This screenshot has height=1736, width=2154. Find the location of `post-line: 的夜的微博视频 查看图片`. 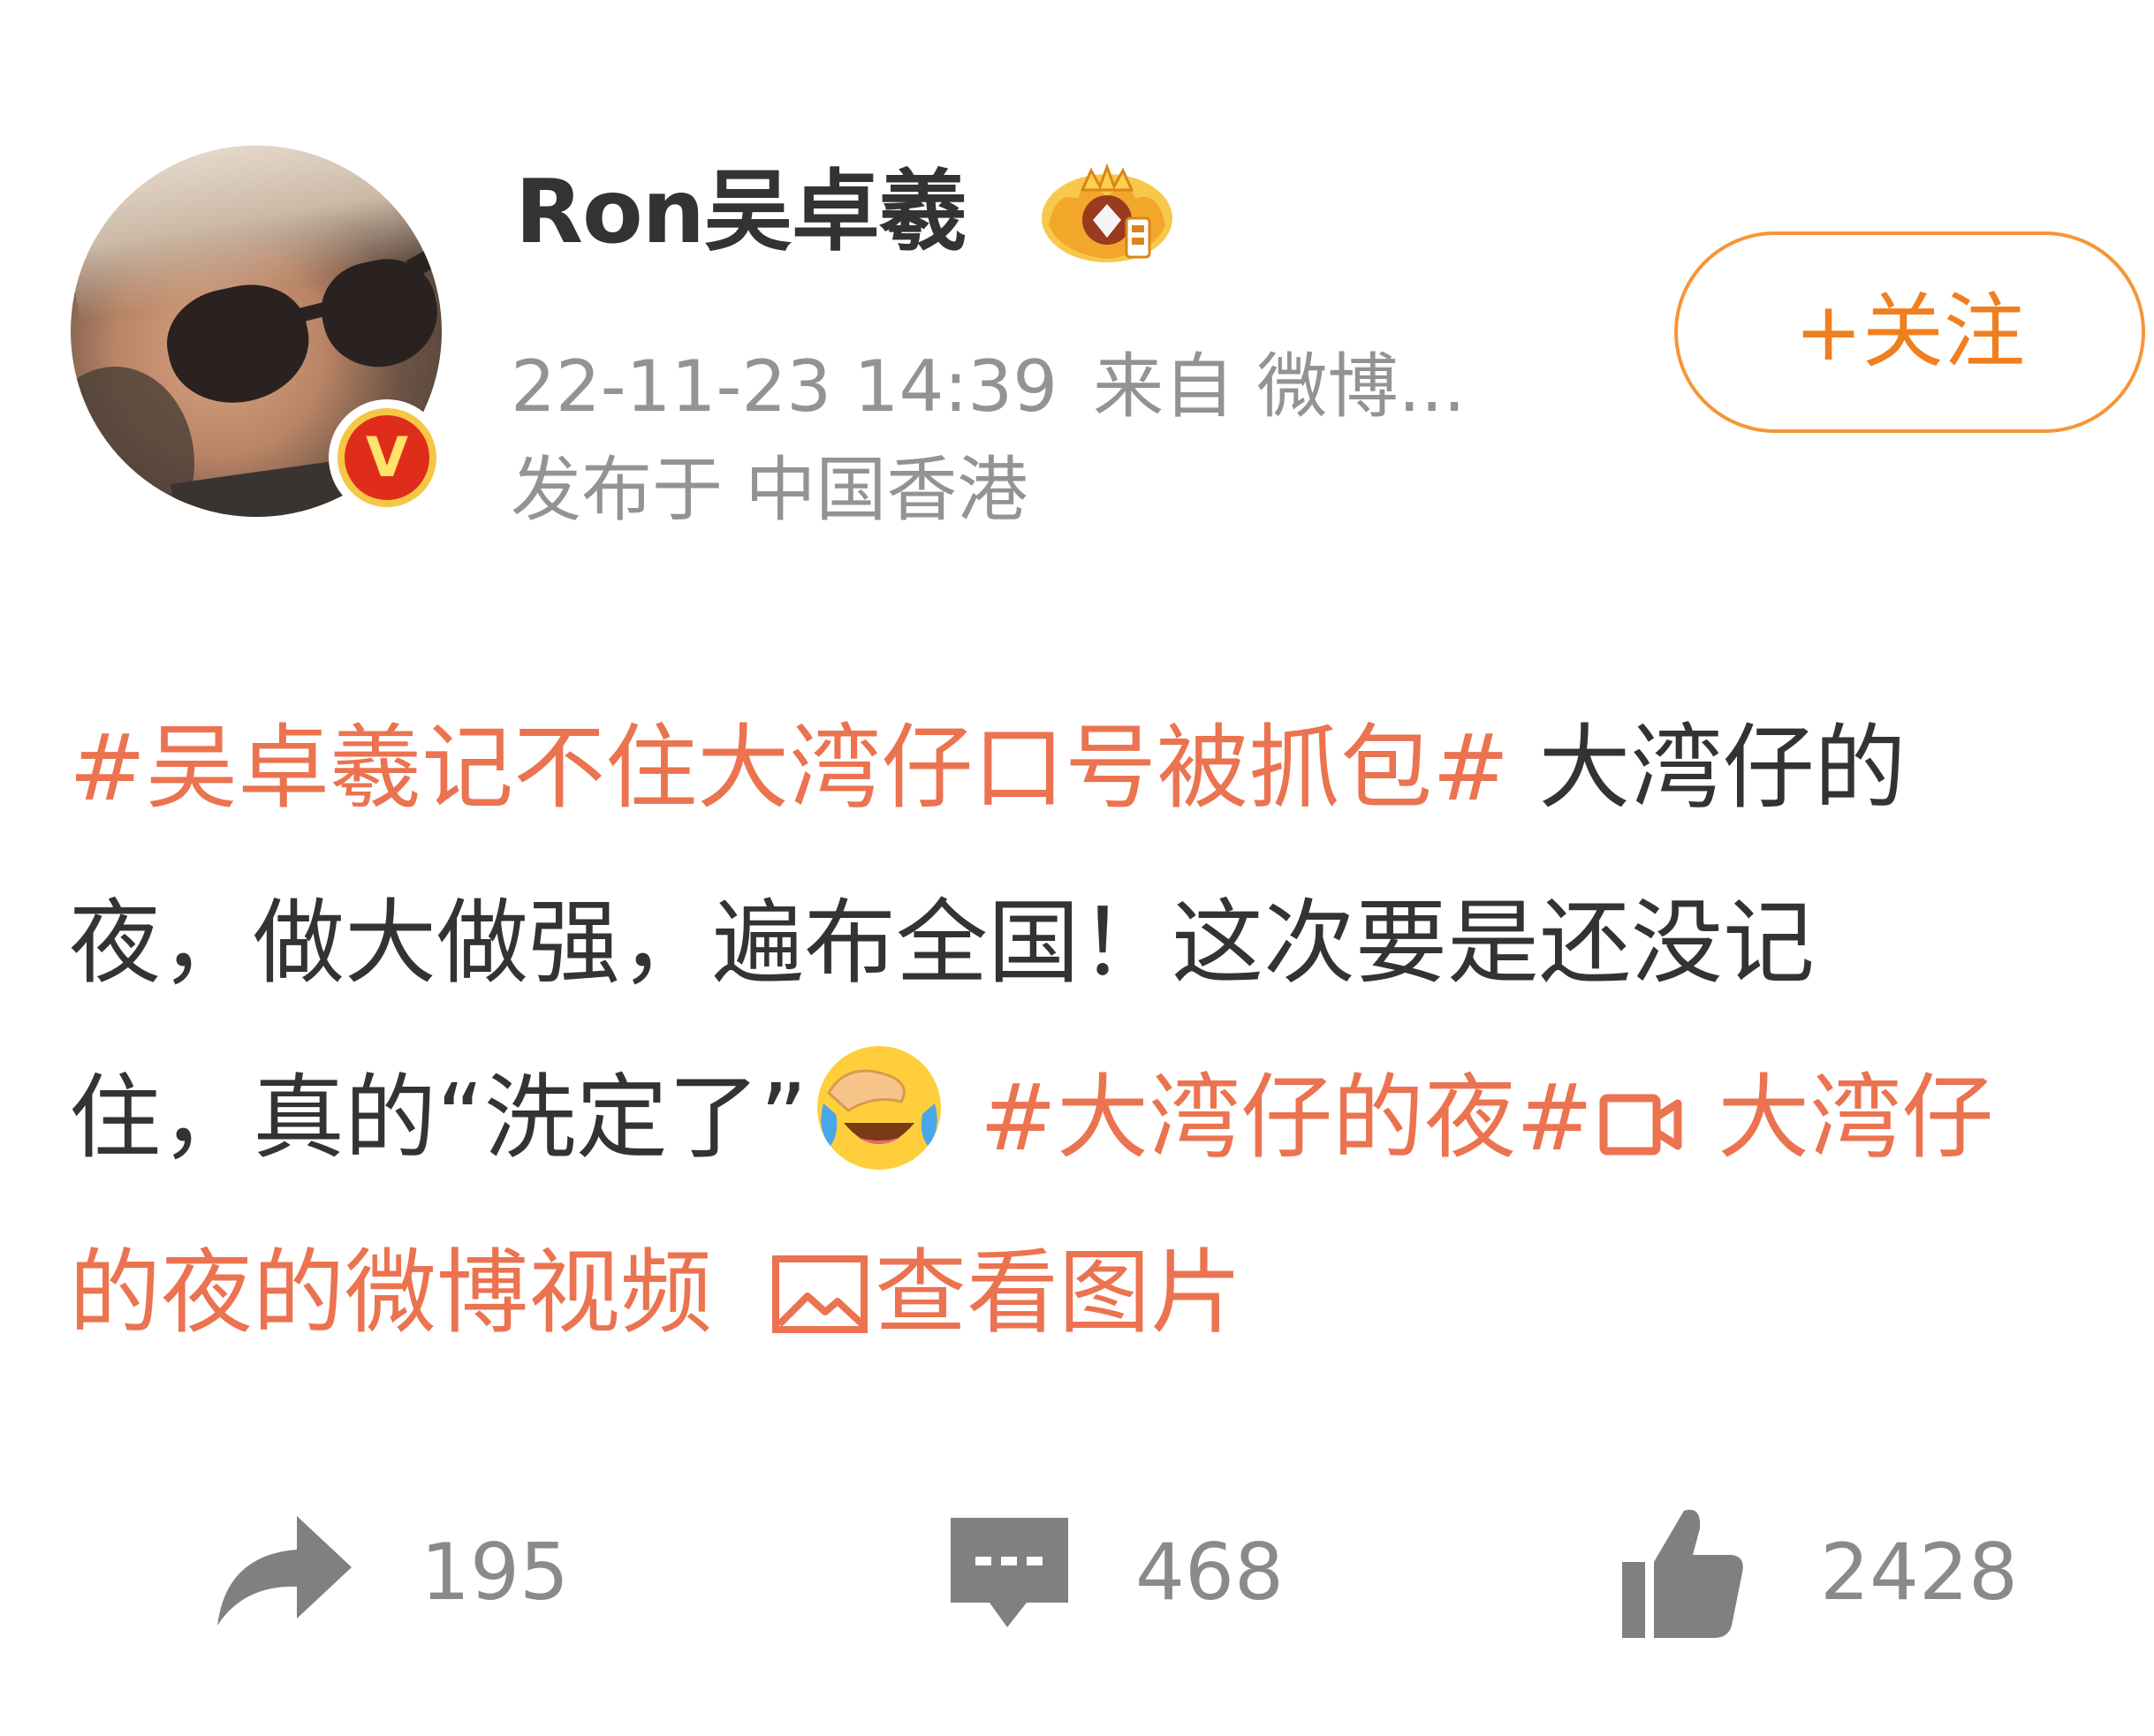

post-line: 的夜的微博视频 查看图片 is located at coordinates (1094, 1292).